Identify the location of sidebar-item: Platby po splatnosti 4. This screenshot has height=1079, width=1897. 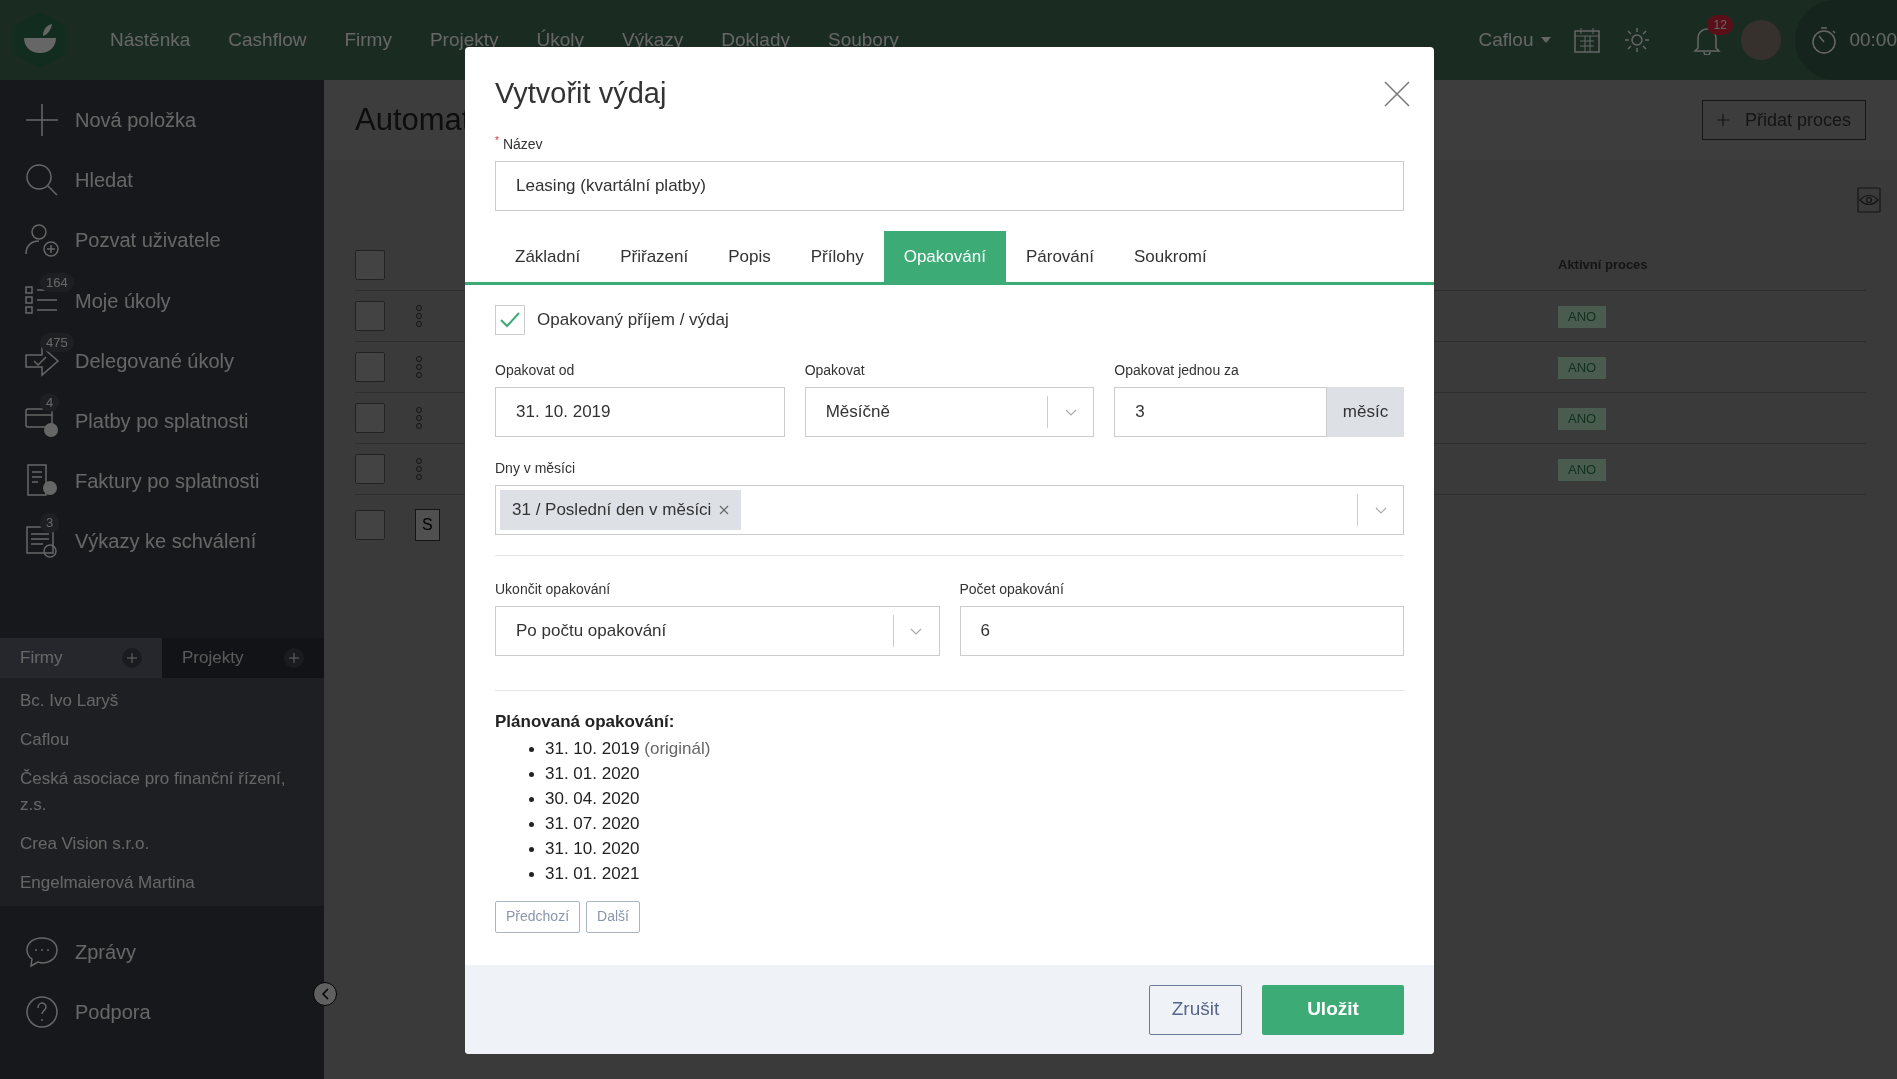
(162, 421).